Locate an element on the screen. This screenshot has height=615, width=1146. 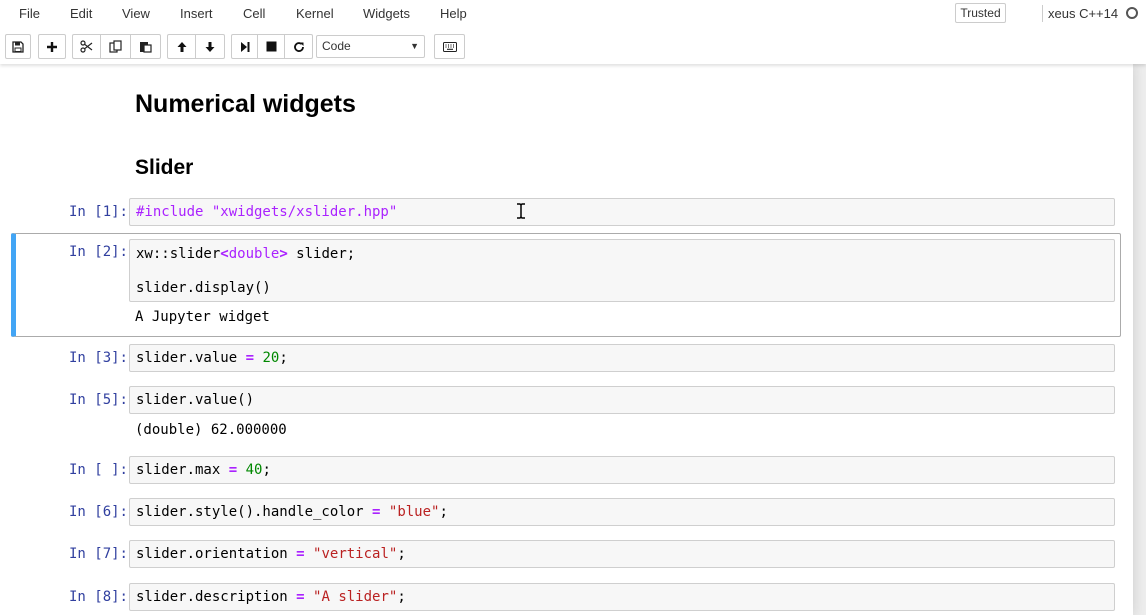
code-editor: slider.value() is located at coordinates (622, 400).